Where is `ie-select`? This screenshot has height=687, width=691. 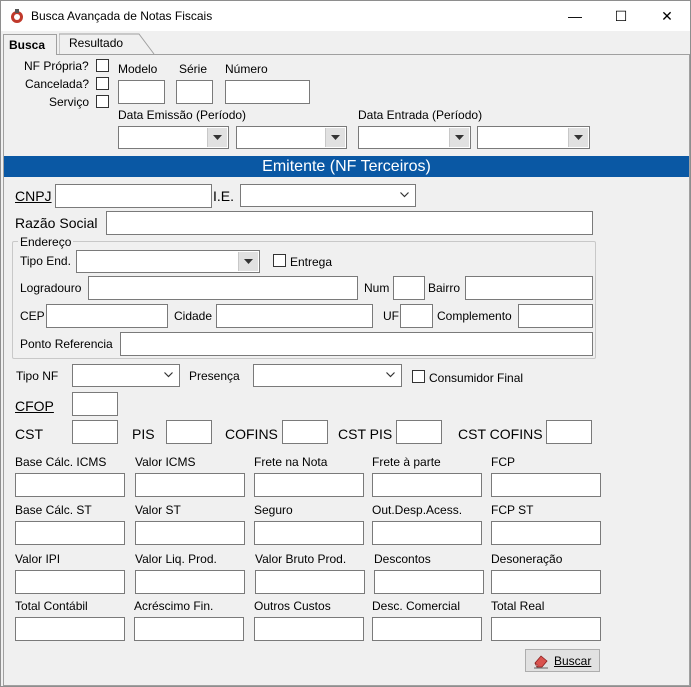 ie-select is located at coordinates (328, 195).